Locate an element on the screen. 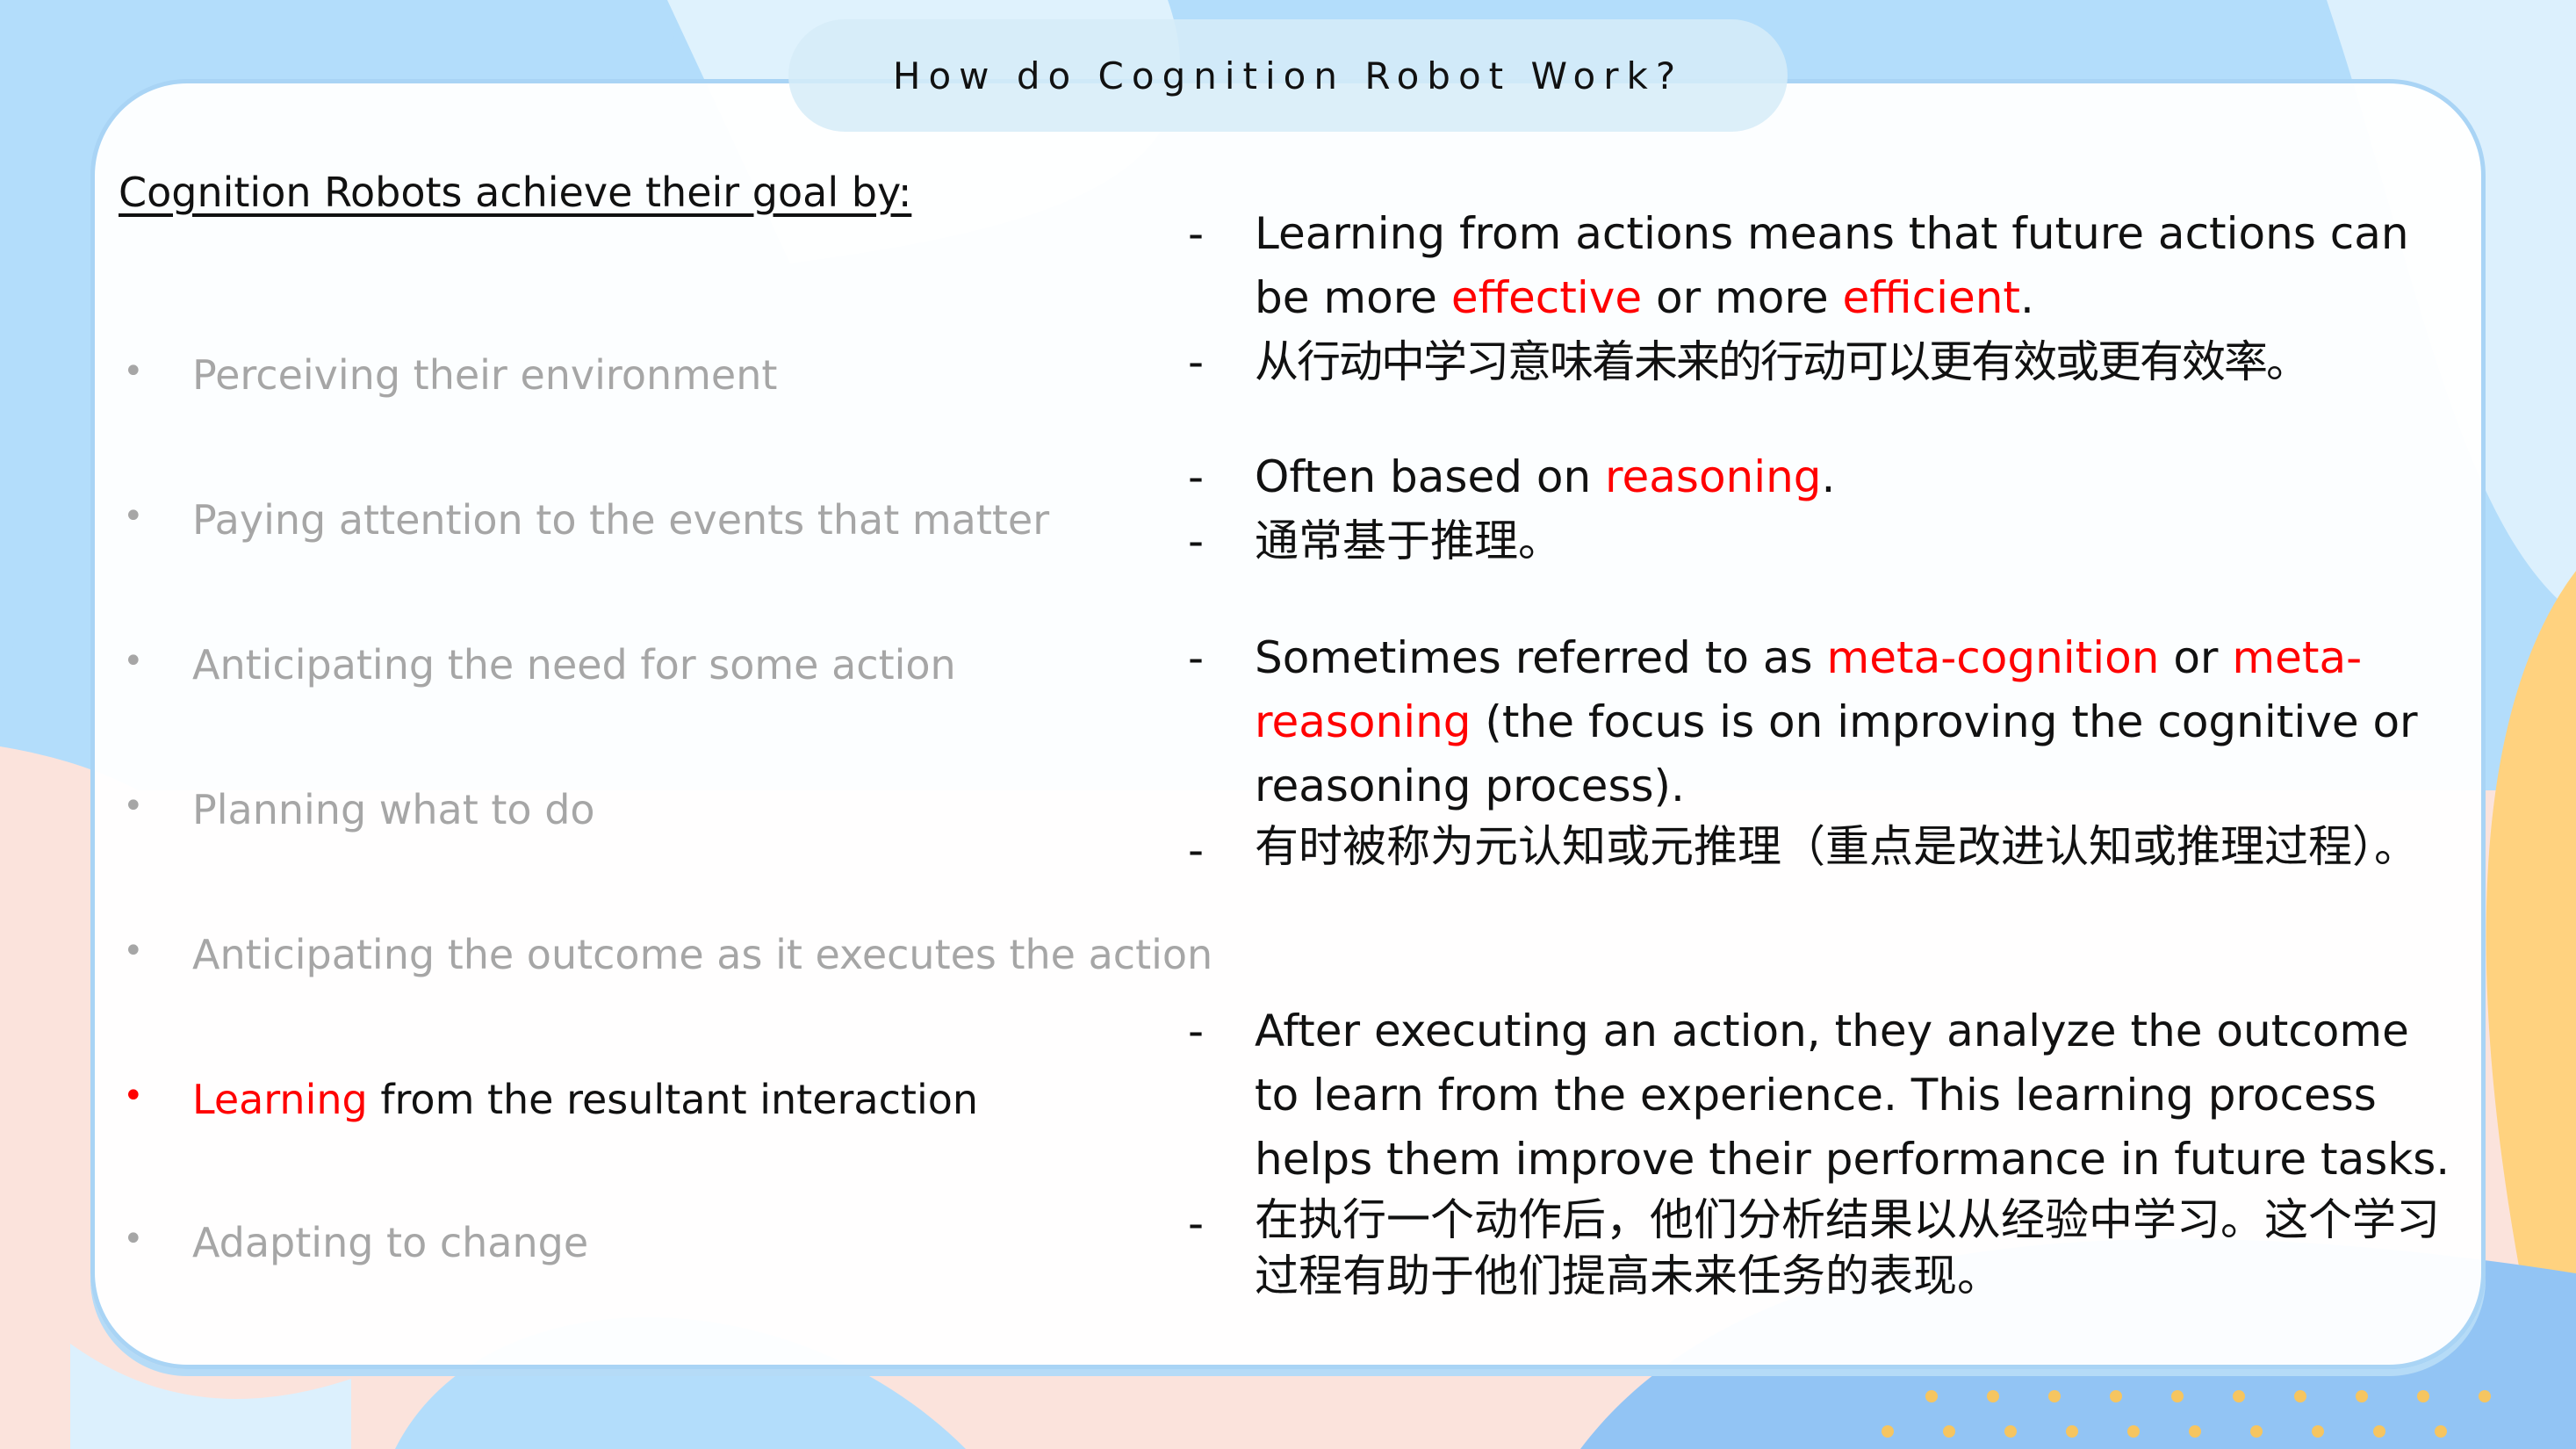  title-banner: How do Cognition Robot Work? is located at coordinates (1288, 76).